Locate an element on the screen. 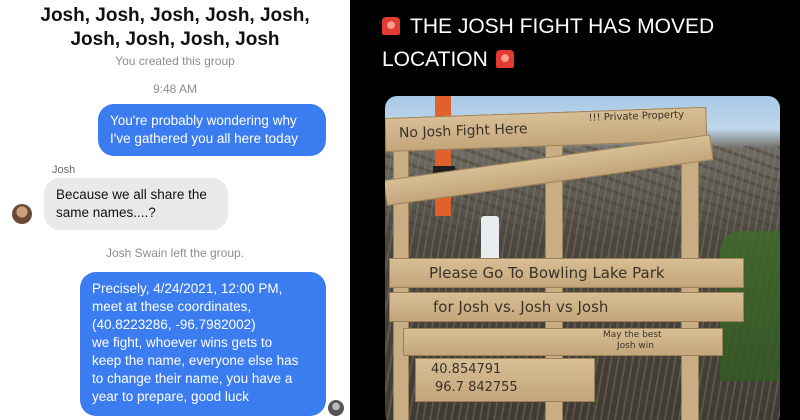  pallet-board-middle: Please Go To Bowling Lake Park is located at coordinates (566, 273).